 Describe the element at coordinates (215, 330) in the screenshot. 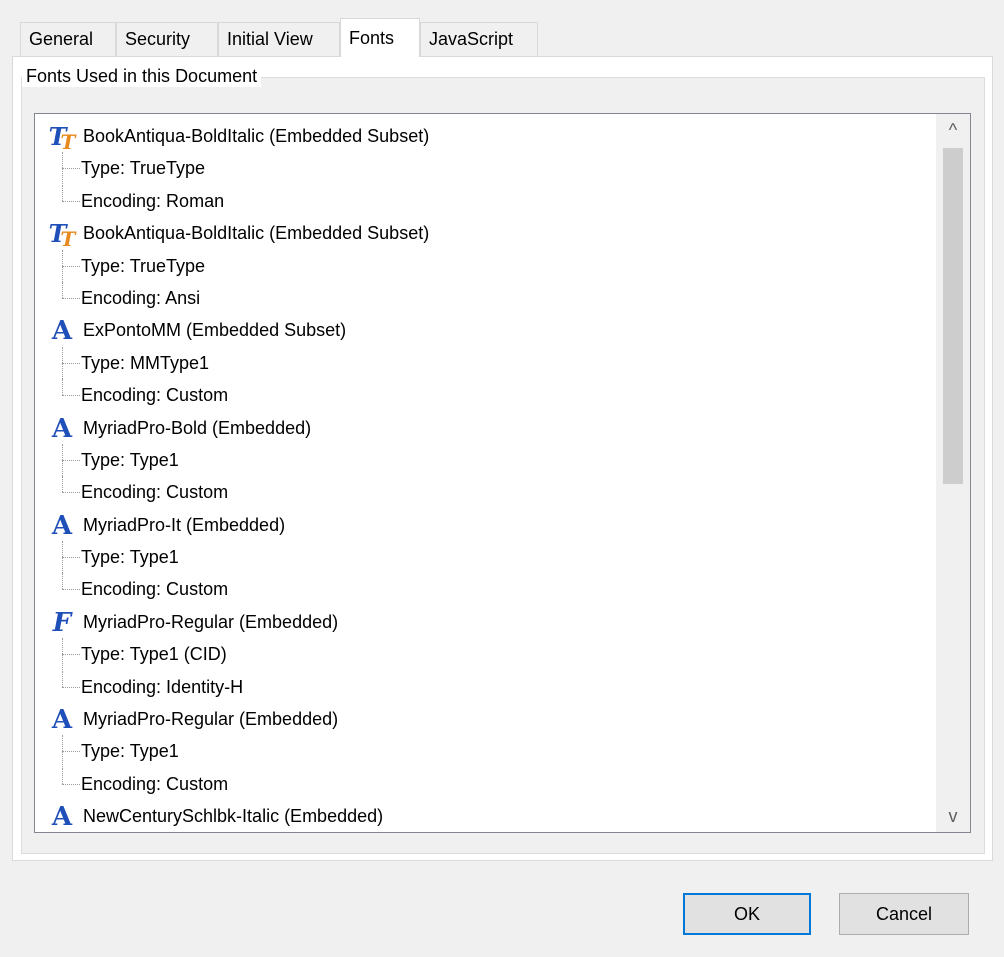

I see `font-name: ExPontoMM (Embedded Subset)` at that location.